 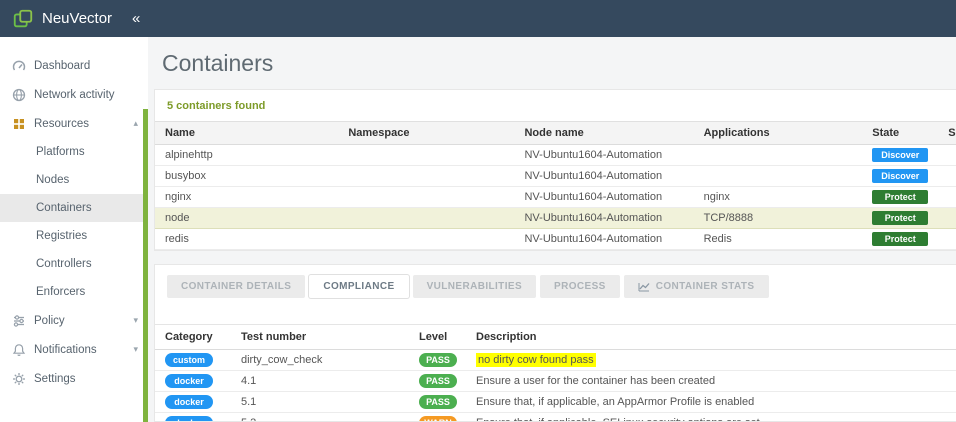 I want to click on cell-name: redis, so click(x=247, y=239).